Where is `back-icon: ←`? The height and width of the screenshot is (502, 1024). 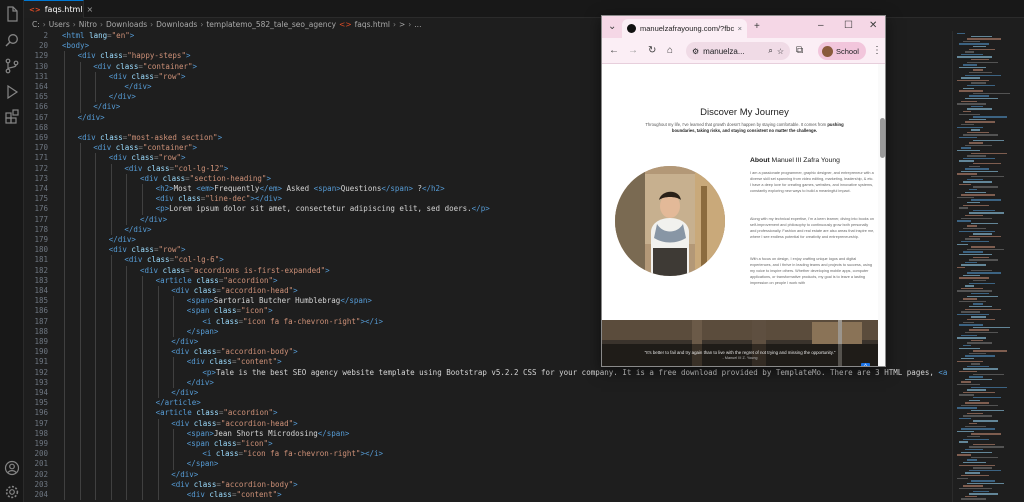 back-icon: ← is located at coordinates (614, 51).